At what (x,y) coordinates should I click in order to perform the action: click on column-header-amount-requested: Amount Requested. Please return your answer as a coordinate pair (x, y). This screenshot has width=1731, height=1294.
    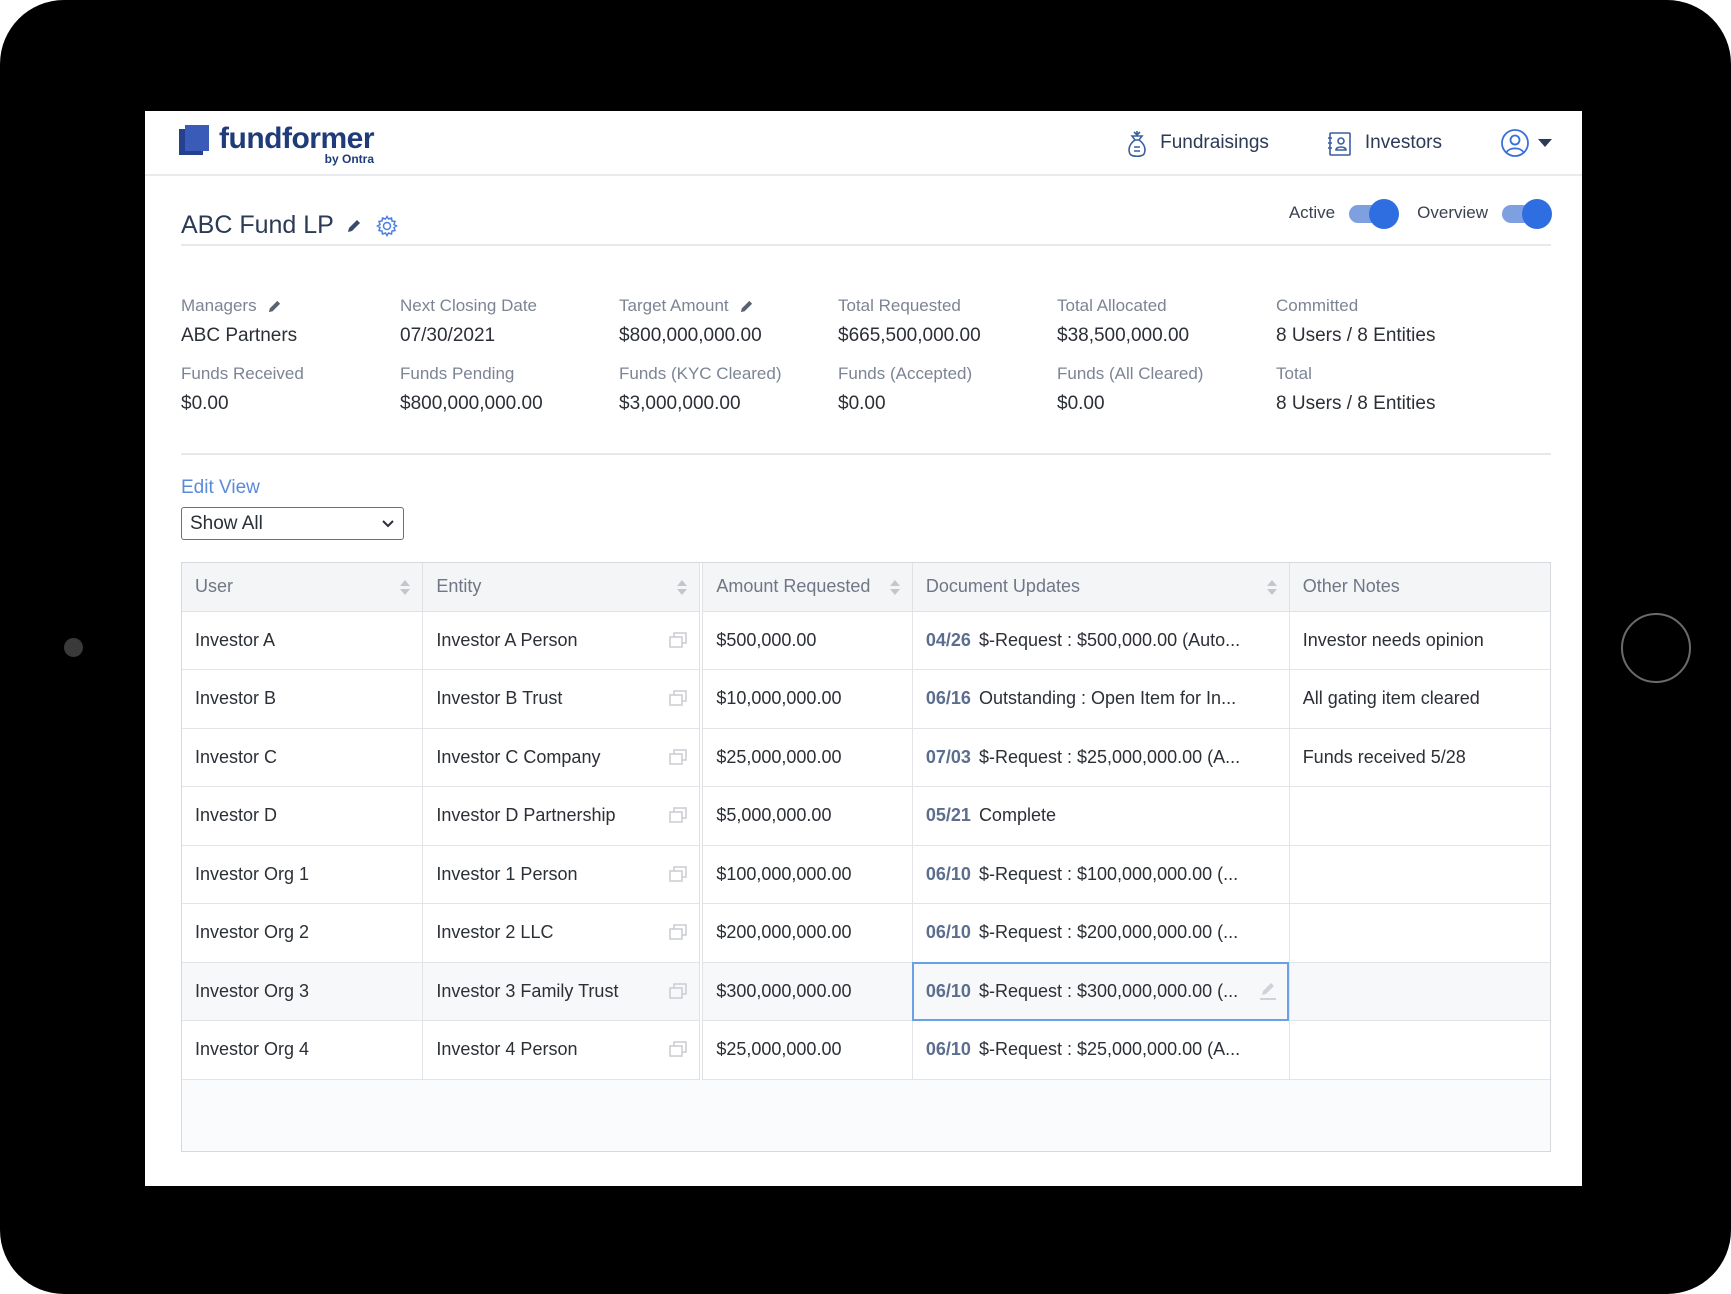
    Looking at the image, I should click on (806, 587).